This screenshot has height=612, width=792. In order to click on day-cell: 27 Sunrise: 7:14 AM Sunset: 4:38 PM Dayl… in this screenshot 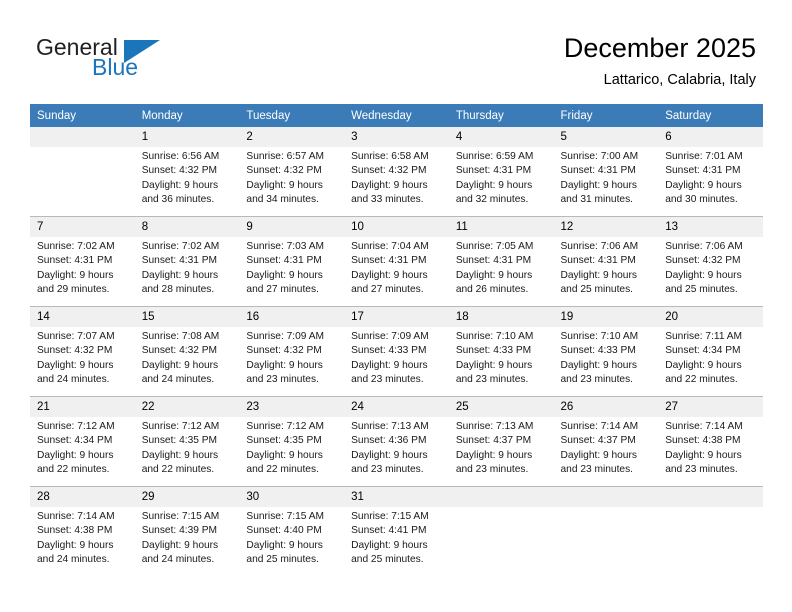, I will do `click(710, 441)`.